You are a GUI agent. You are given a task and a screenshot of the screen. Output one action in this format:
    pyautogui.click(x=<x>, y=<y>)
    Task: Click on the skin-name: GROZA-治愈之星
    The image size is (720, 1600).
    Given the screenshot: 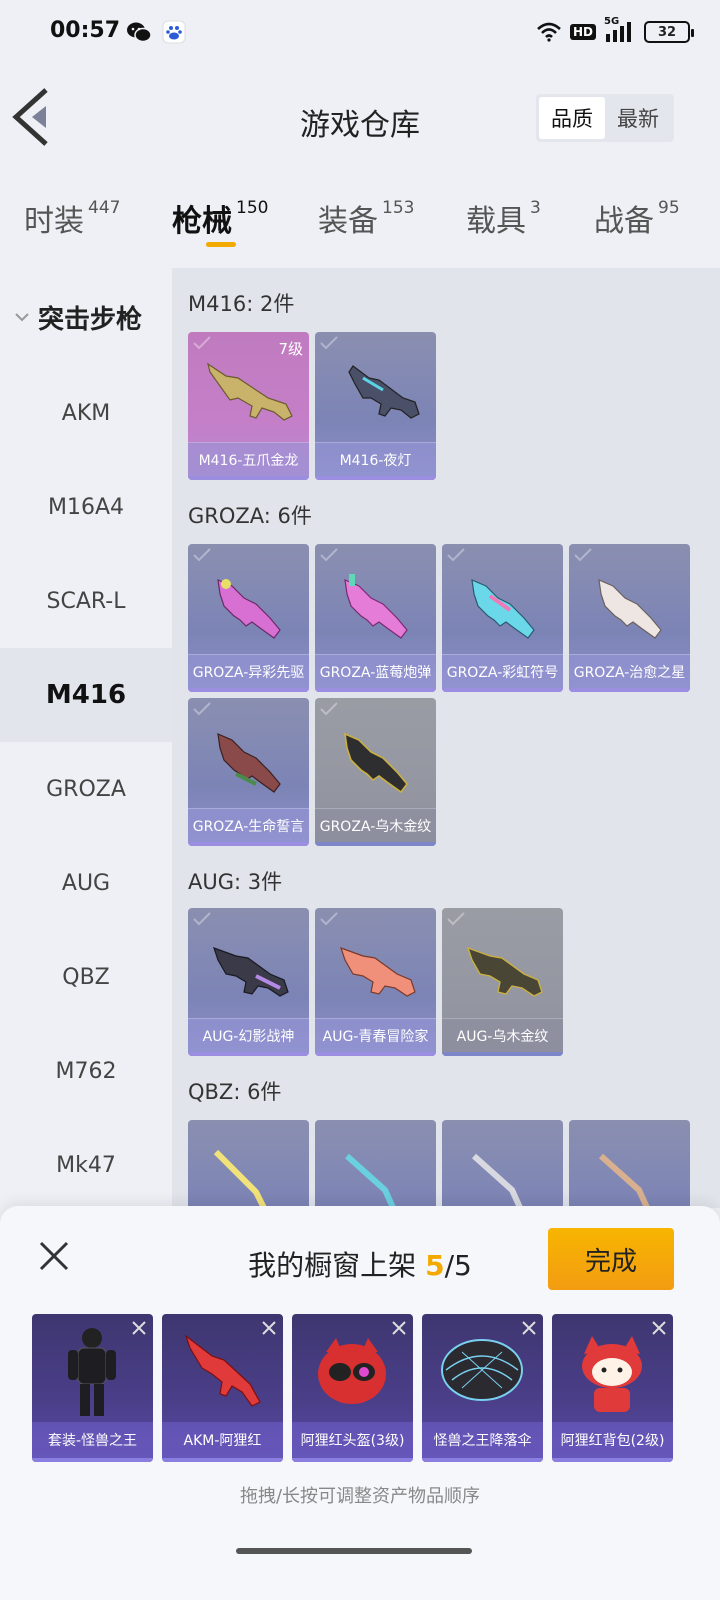 What is the action you would take?
    pyautogui.click(x=629, y=673)
    